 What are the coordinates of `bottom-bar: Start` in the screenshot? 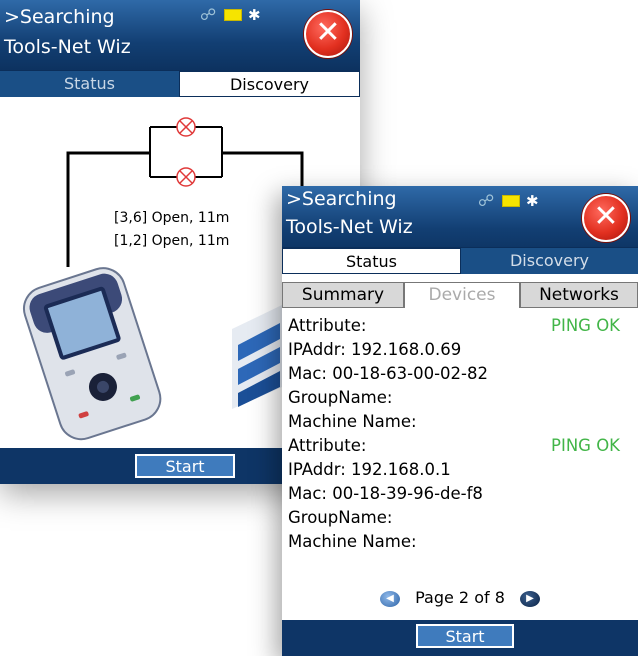 It's located at (460, 638).